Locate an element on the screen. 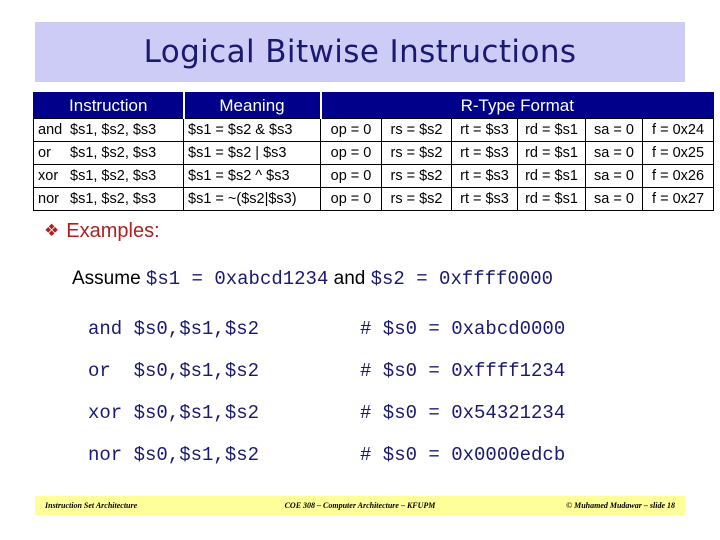  cell-funct: f = 0x24 is located at coordinates (678, 130).